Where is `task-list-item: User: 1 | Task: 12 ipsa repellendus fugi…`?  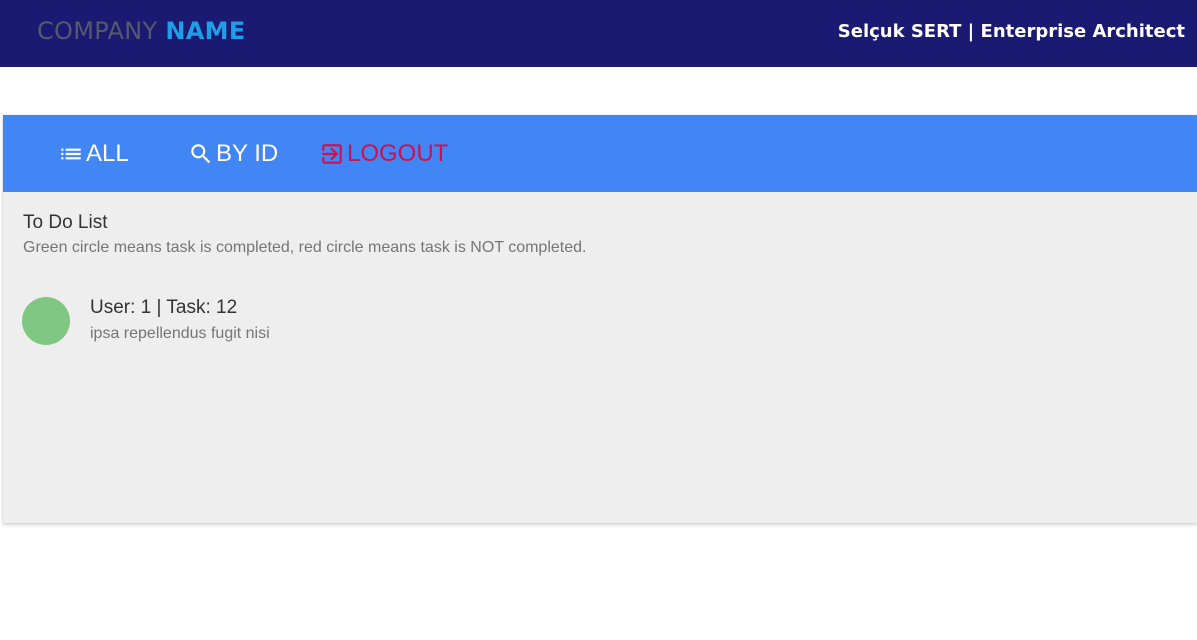 task-list-item: User: 1 | Task: 12 ipsa repellendus fugi… is located at coordinates (600, 323).